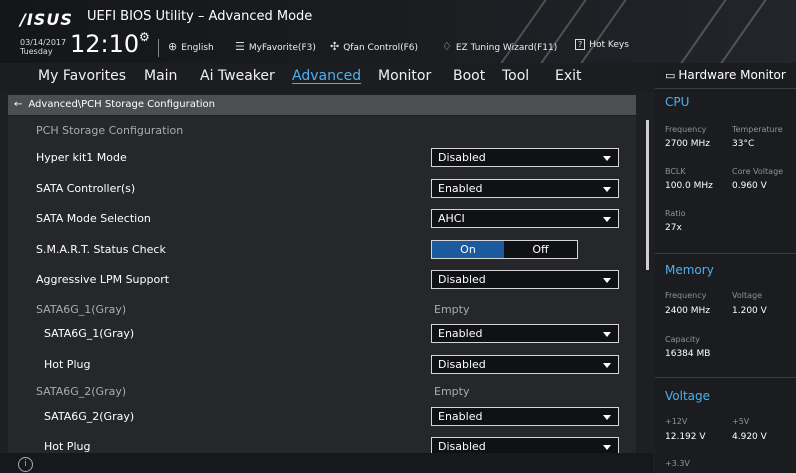 The height and width of the screenshot is (473, 796). Describe the element at coordinates (749, 437) in the screenshot. I see `v5-value: 4.920 V` at that location.